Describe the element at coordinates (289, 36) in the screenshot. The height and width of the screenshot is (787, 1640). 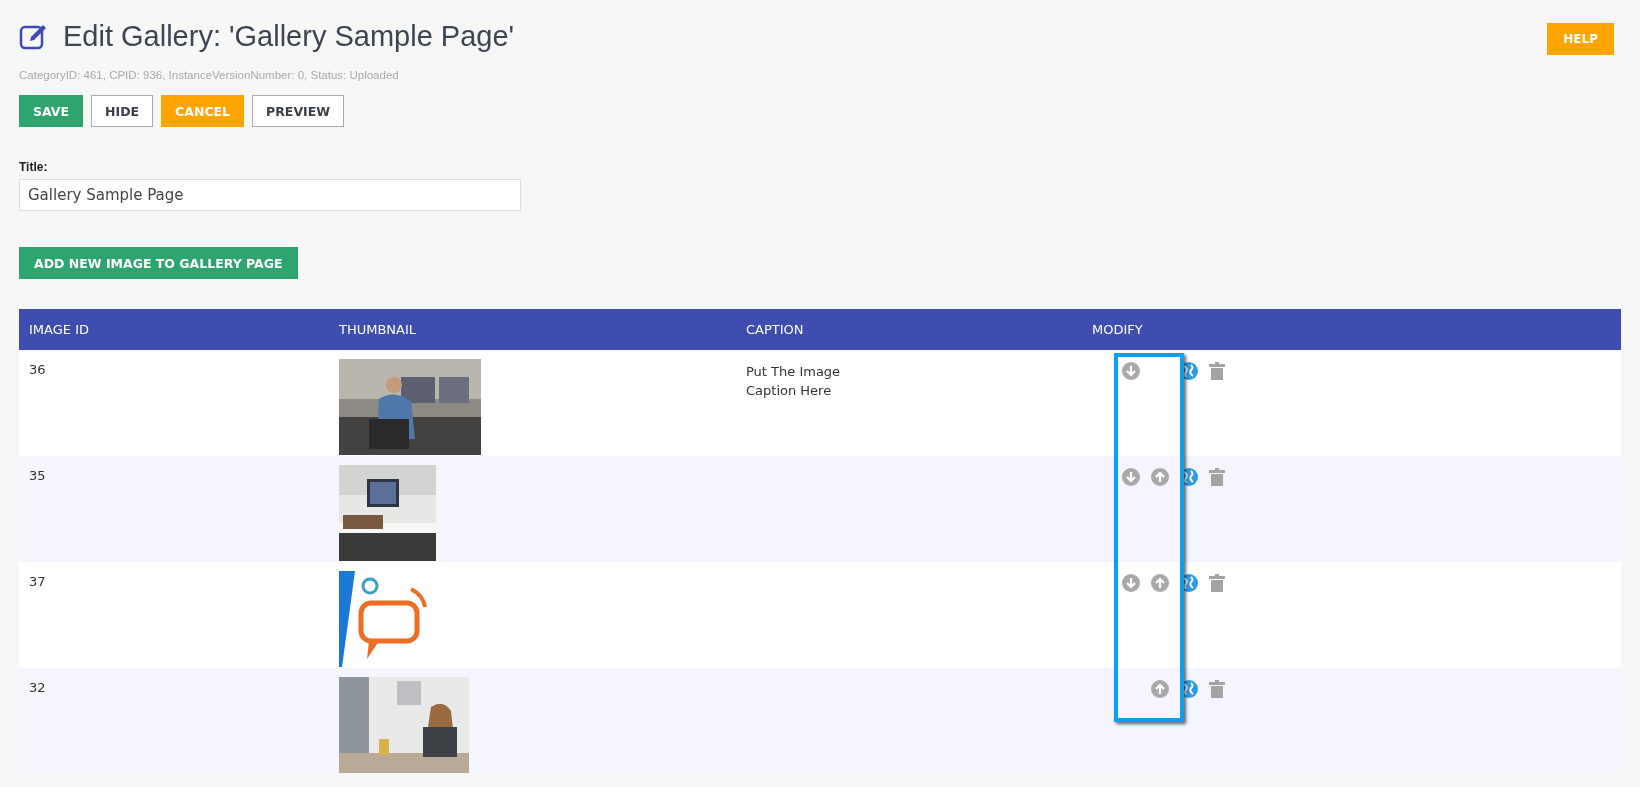
I see `page-title: Edit Gallery: 'Gallery Sample Page'` at that location.